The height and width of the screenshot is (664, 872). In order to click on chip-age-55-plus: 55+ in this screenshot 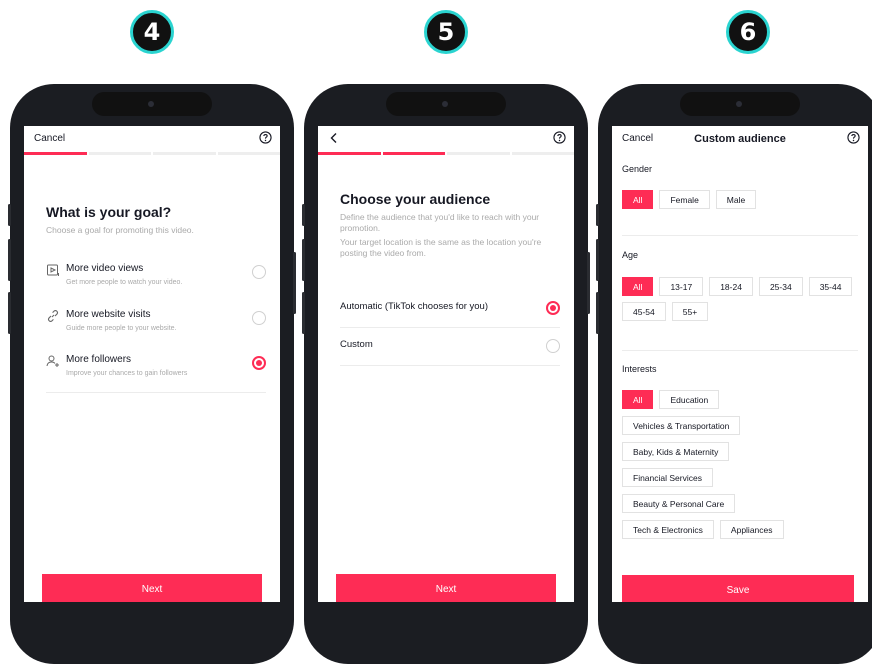, I will do `click(690, 311)`.